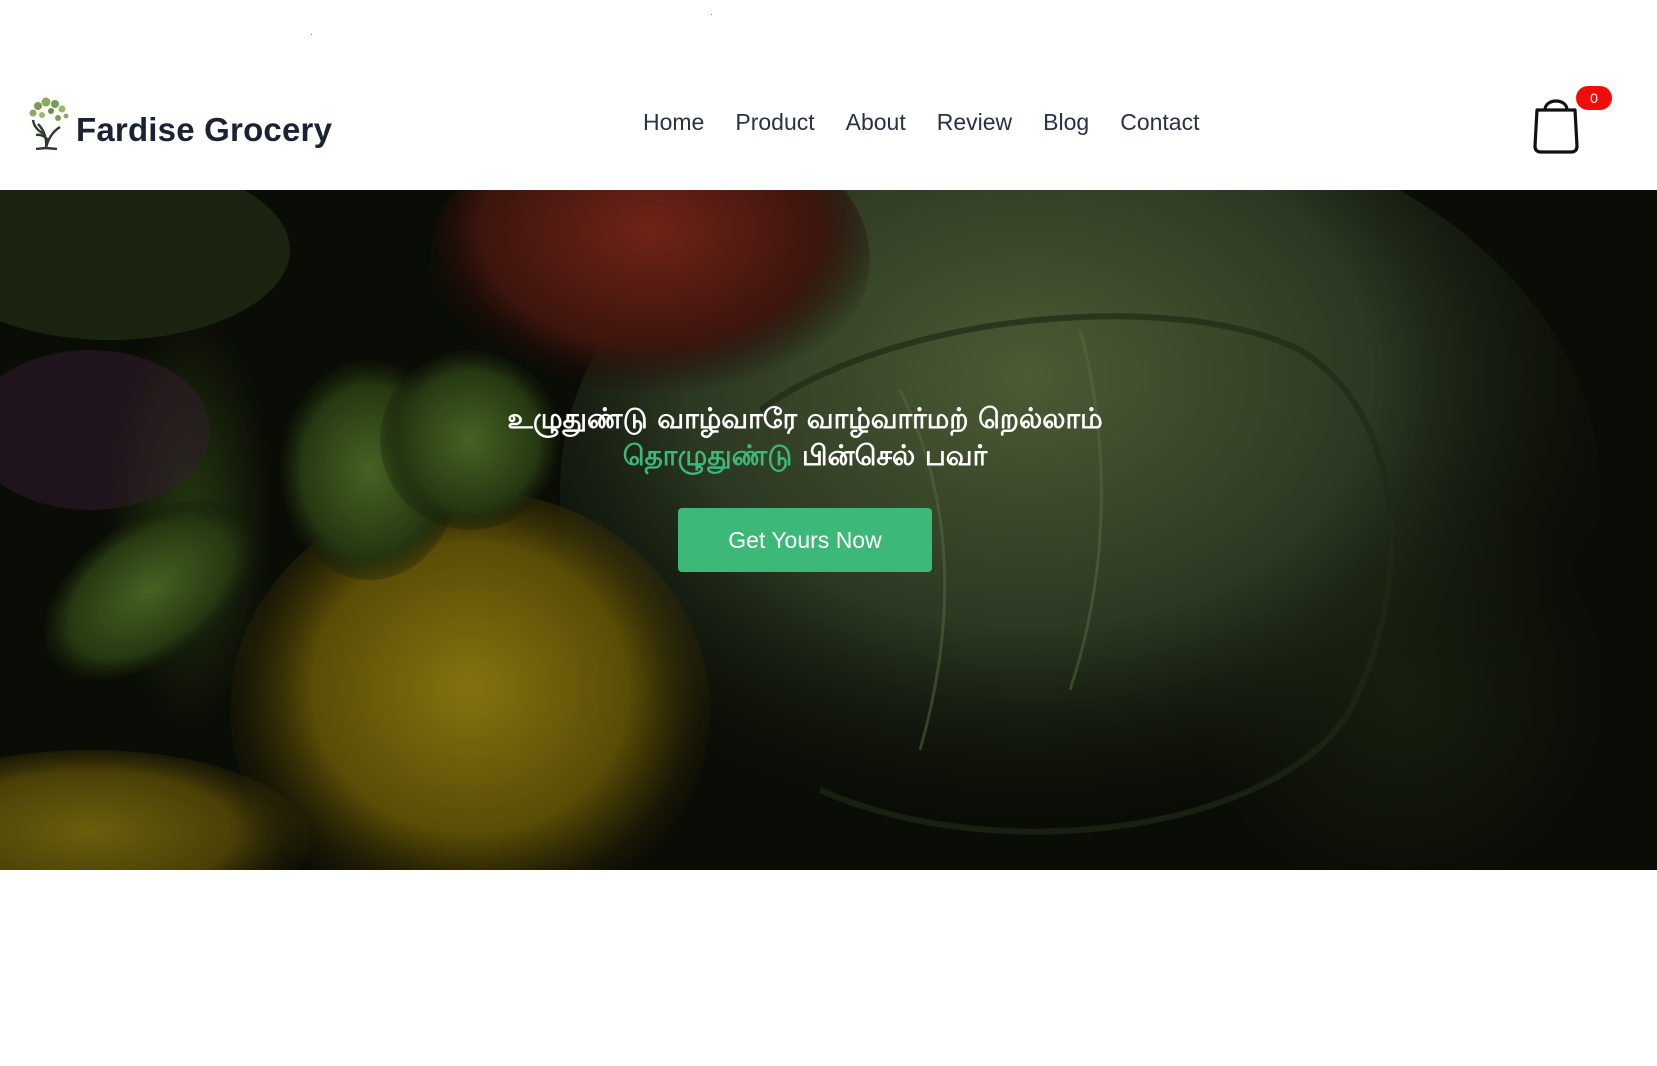 This screenshot has height=1066, width=1657. What do you see at coordinates (1159, 122) in the screenshot?
I see `nav-contact: Contact` at bounding box center [1159, 122].